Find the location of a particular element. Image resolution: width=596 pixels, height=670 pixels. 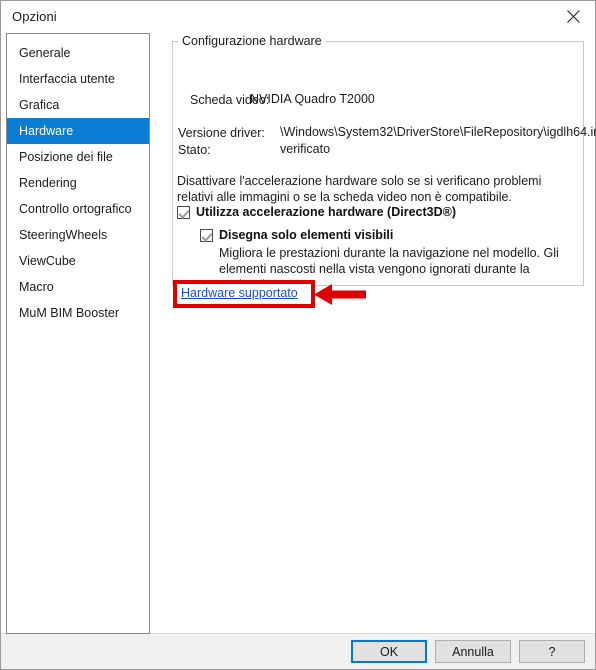

left-arrow-icon is located at coordinates (340, 294).